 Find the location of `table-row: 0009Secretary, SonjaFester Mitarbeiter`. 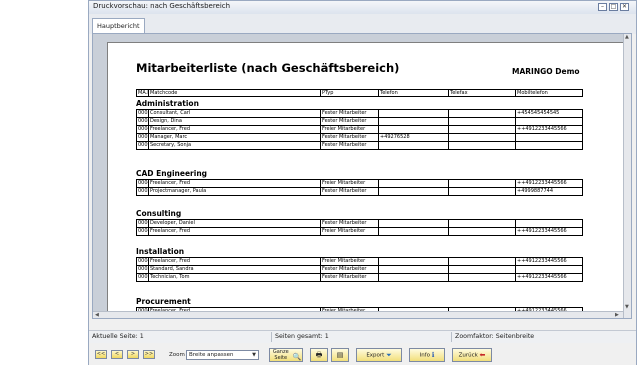

table-row: 0009Secretary, SonjaFester Mitarbeiter is located at coordinates (359, 145).